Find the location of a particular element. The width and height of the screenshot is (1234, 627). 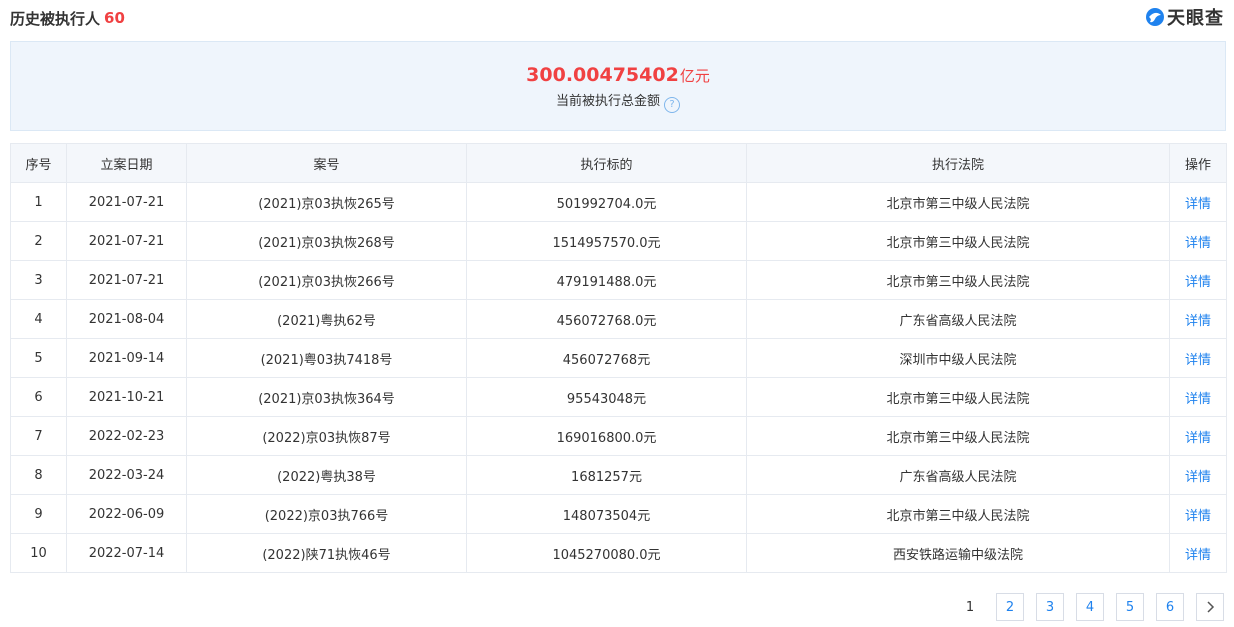

brand-logo: 天眼查 is located at coordinates (1184, 17).